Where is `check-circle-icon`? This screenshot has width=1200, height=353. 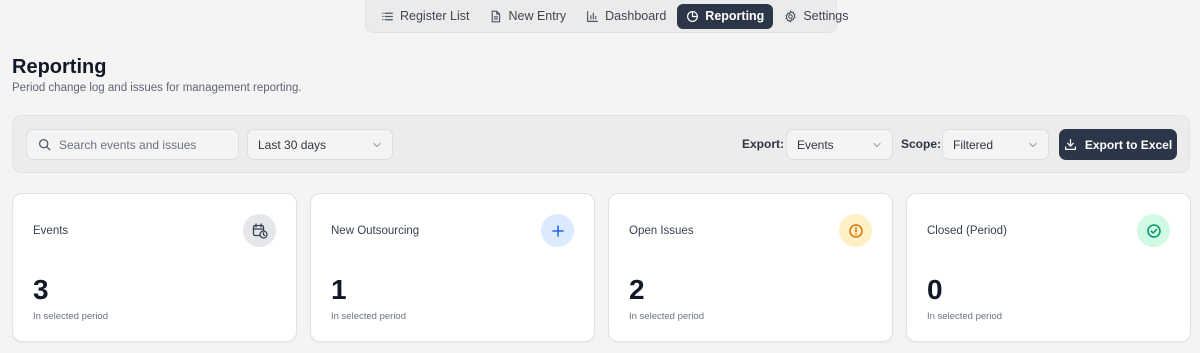
check-circle-icon is located at coordinates (1153, 230).